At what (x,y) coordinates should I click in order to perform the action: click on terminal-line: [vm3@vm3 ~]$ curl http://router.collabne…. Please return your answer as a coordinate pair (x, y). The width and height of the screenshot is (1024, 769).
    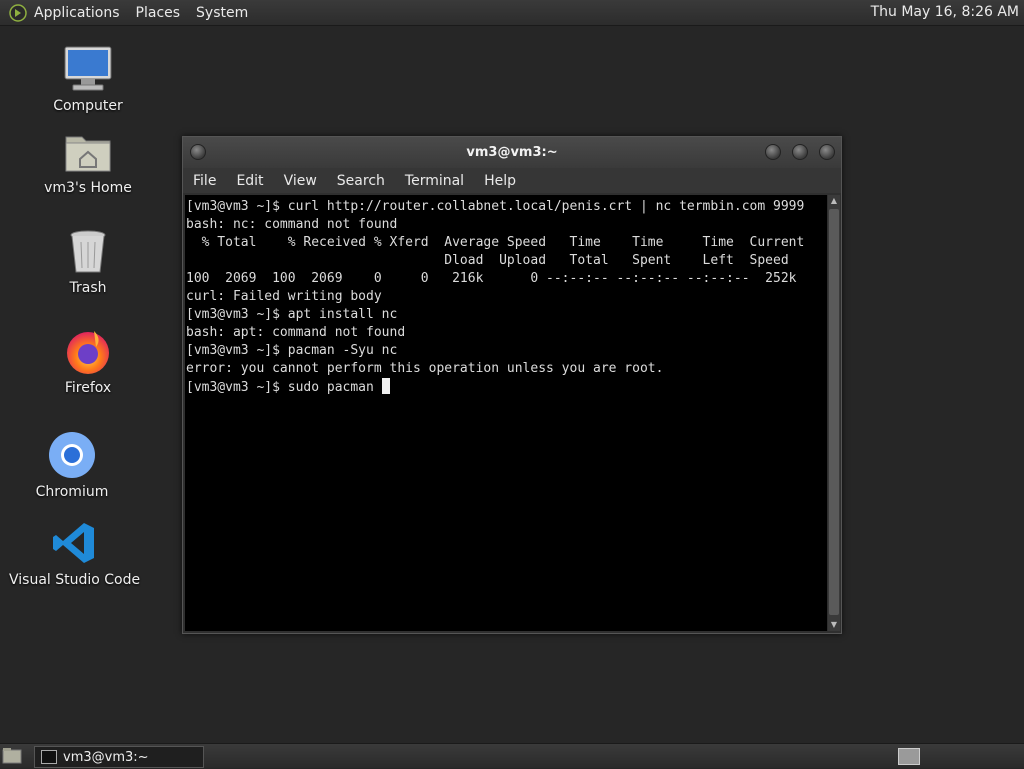
    Looking at the image, I should click on (495, 206).